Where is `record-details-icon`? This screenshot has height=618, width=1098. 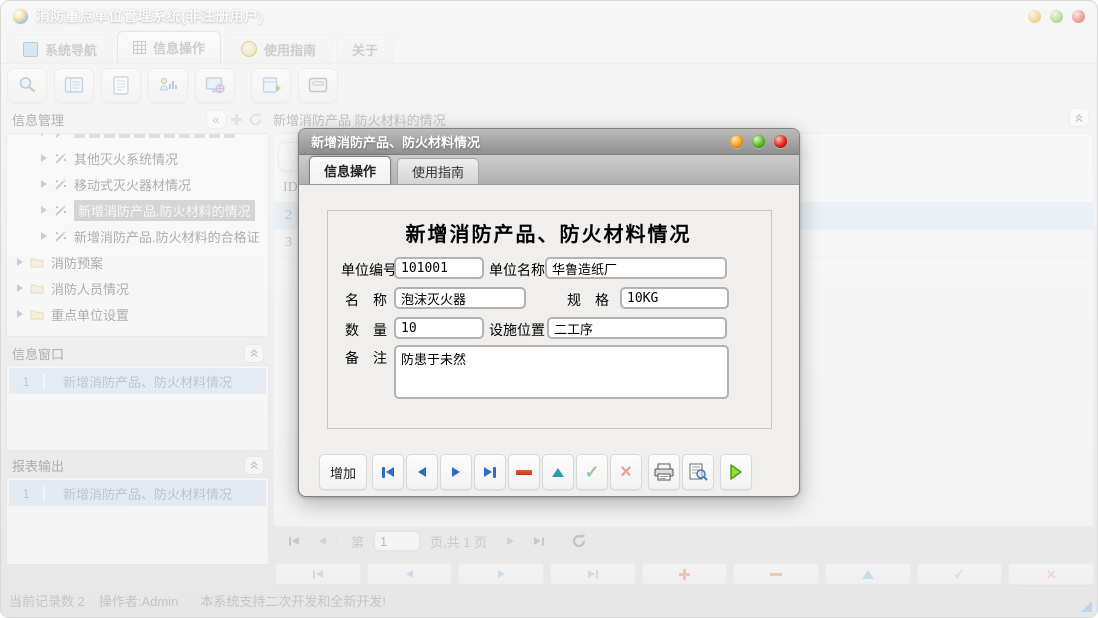
record-details-icon is located at coordinates (74, 85).